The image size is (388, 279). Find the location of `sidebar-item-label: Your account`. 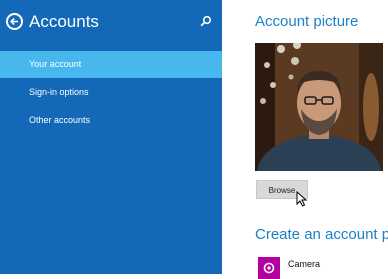

sidebar-item-label: Your account is located at coordinates (55, 64).